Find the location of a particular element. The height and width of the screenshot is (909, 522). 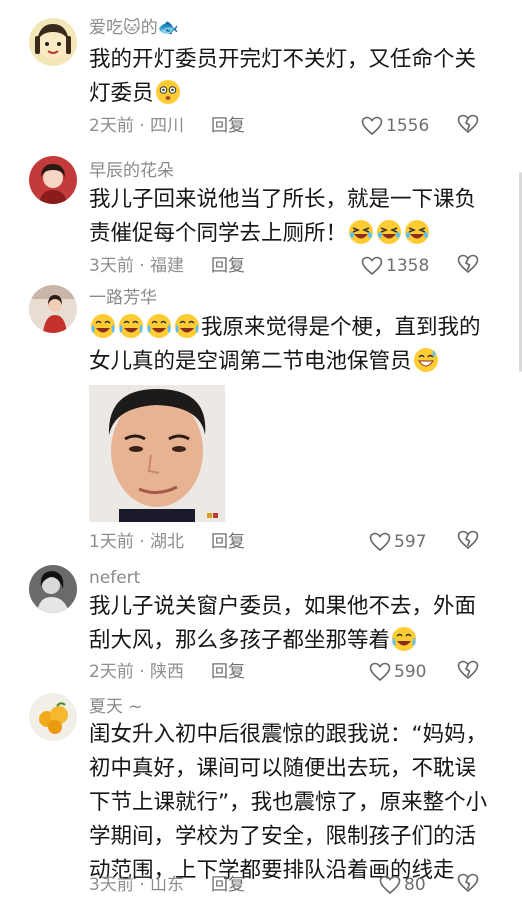

like-button: 1358 is located at coordinates (395, 266).